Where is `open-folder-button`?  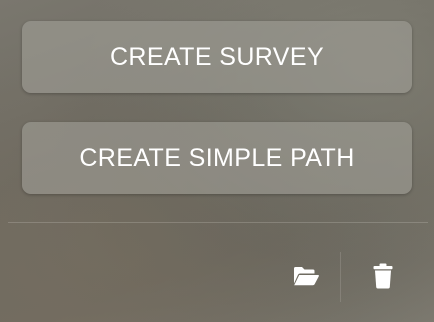
open-folder-button is located at coordinates (306, 276).